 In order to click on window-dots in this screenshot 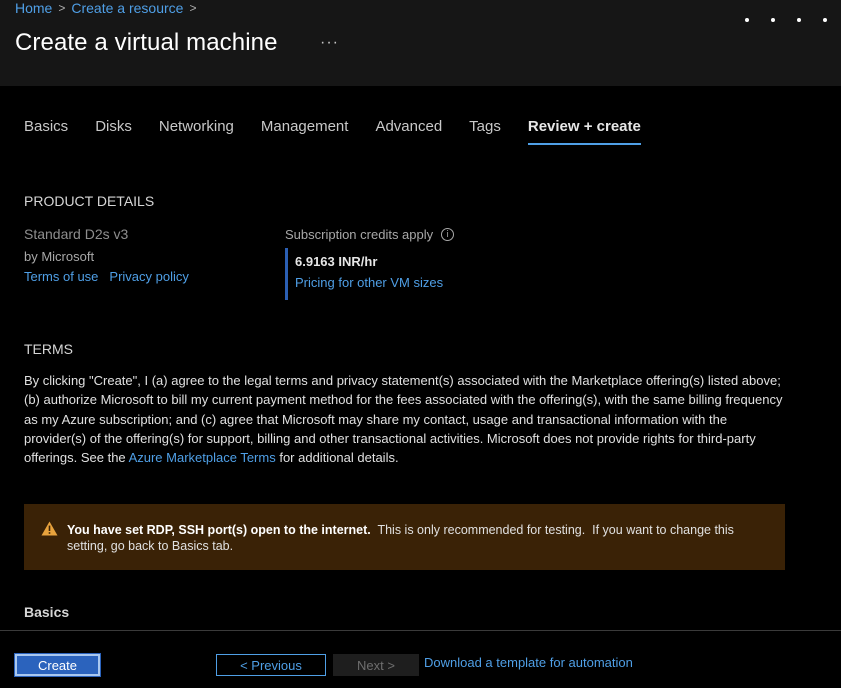, I will do `click(786, 20)`.